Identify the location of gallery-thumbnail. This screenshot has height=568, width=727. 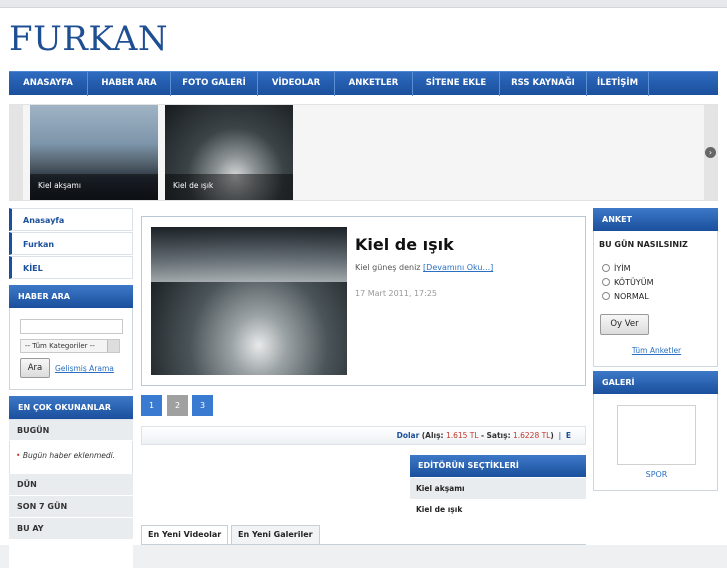
(656, 435).